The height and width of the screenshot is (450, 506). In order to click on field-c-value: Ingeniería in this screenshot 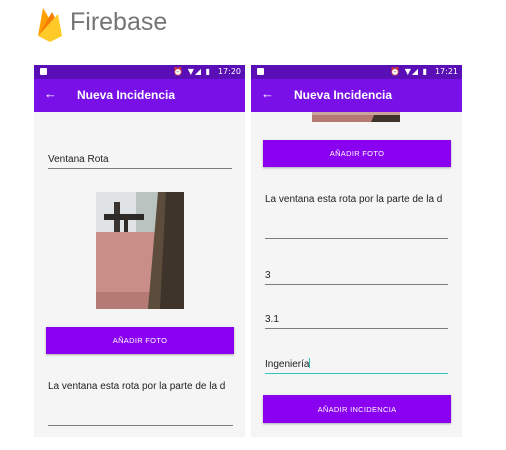, I will do `click(287, 364)`.